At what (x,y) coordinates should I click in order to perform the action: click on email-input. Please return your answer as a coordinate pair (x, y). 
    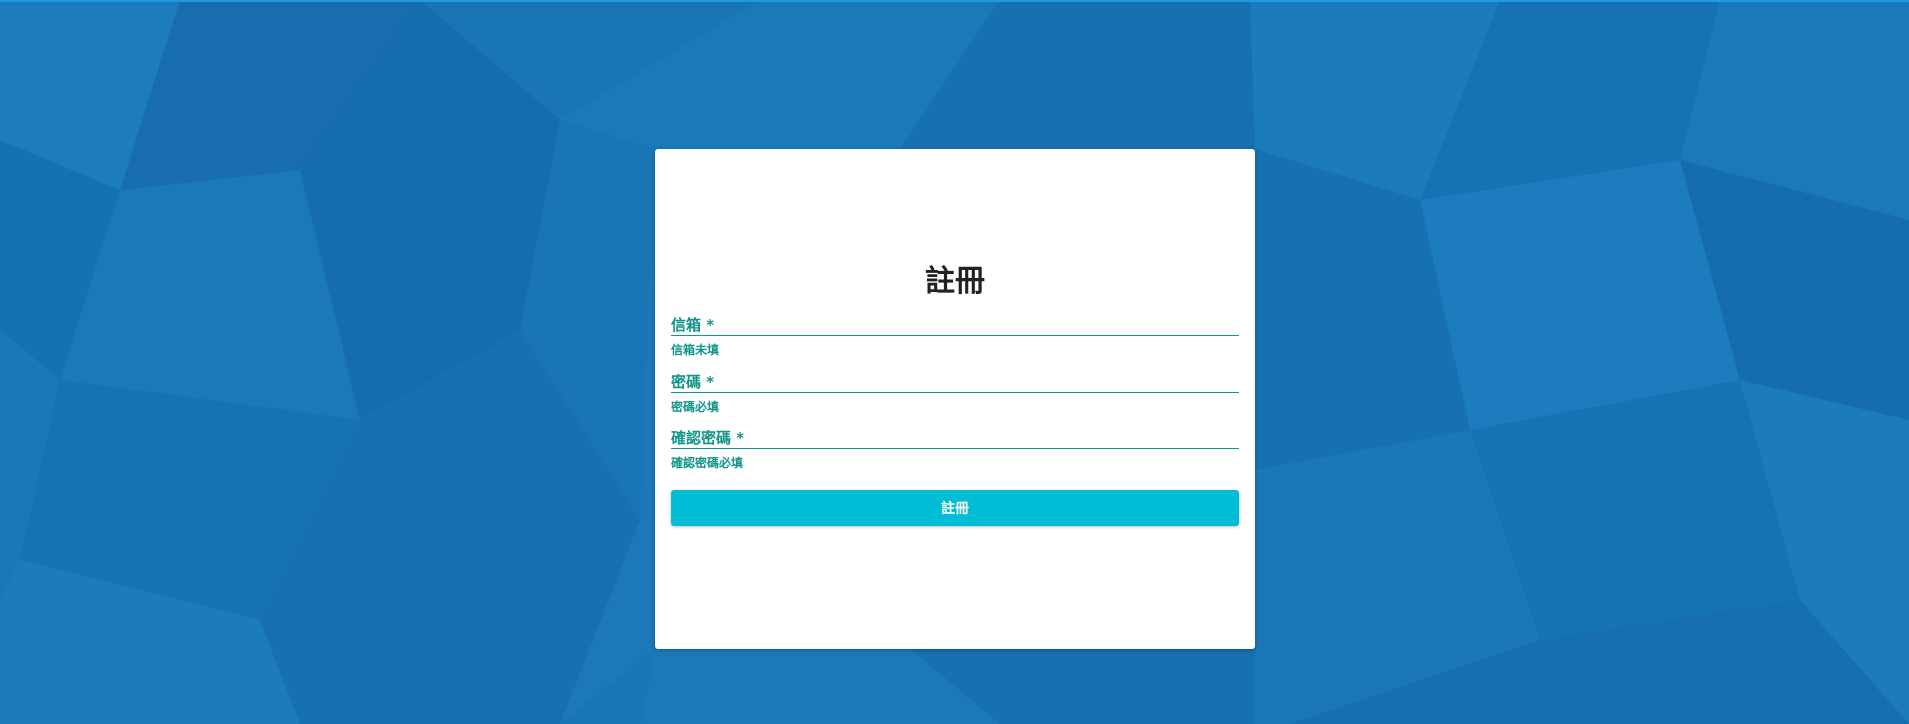
    Looking at the image, I should click on (955, 335).